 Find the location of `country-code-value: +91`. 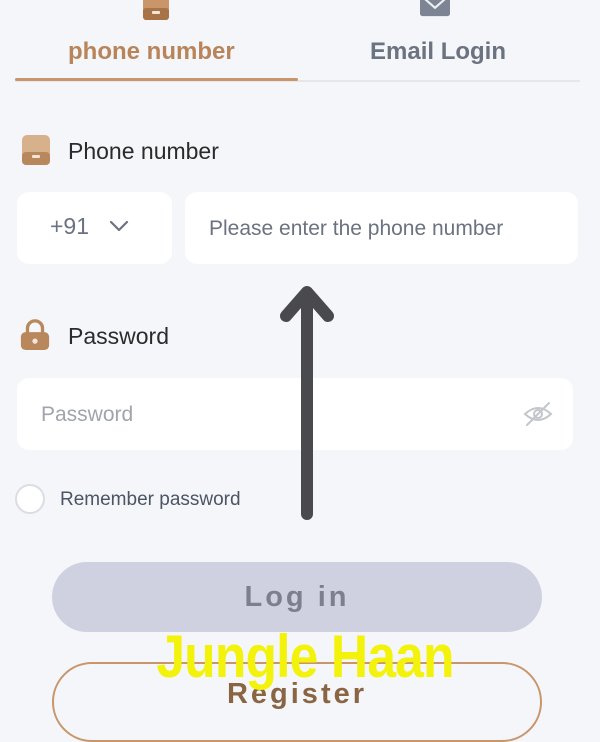

country-code-value: +91 is located at coordinates (70, 226).